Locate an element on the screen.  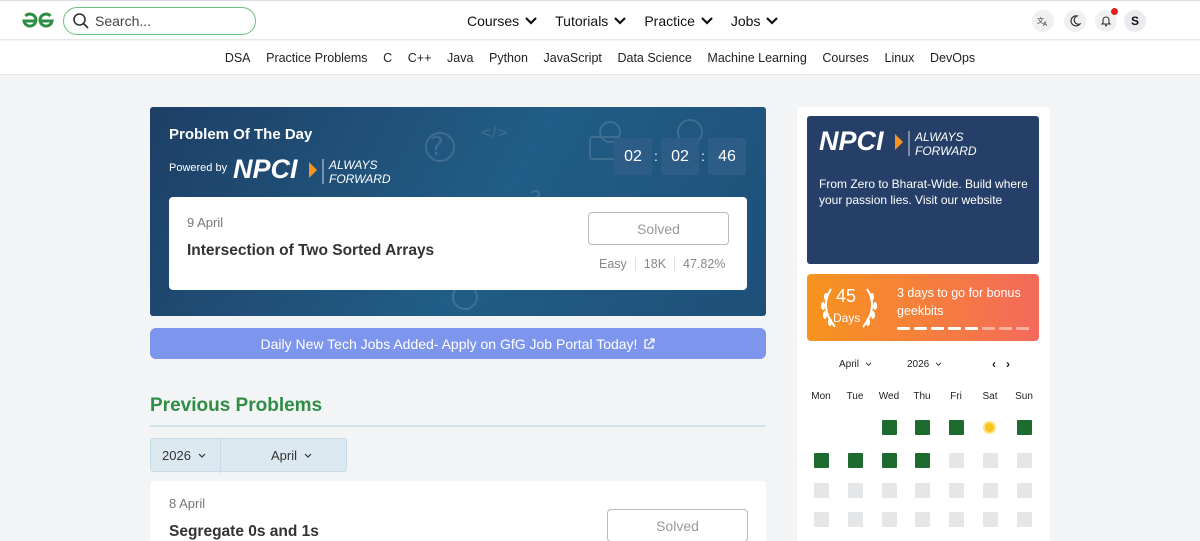
month-value: April is located at coordinates (284, 455).